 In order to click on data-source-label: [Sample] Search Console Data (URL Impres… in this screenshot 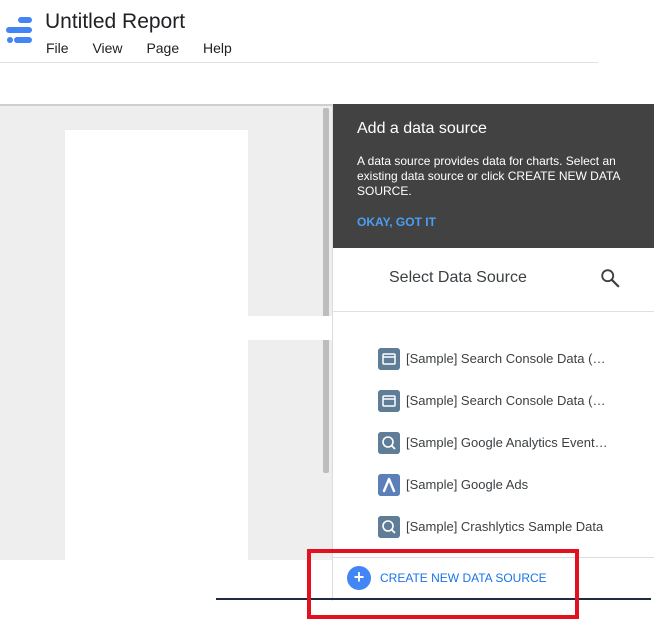, I will do `click(510, 400)`.